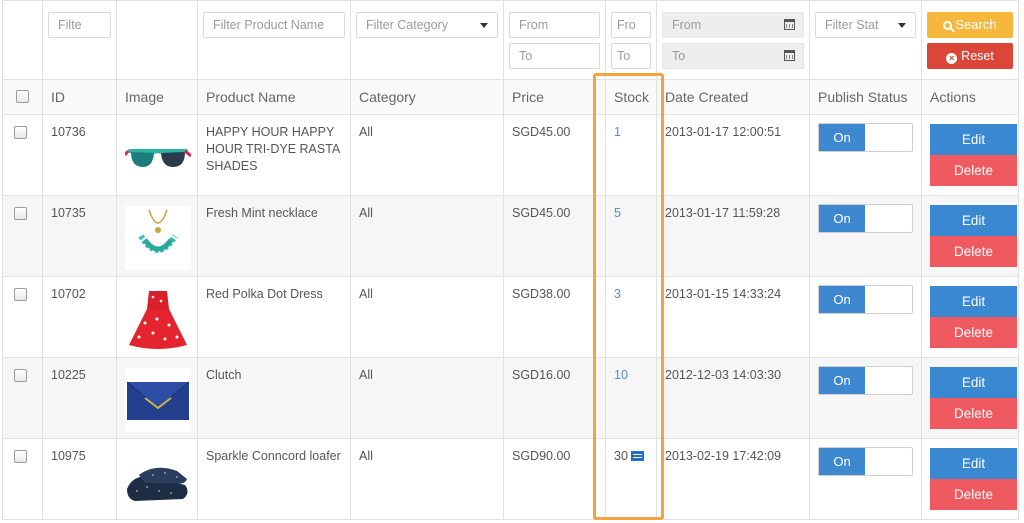  Describe the element at coordinates (484, 25) in the screenshot. I see `caret-down-icon` at that location.